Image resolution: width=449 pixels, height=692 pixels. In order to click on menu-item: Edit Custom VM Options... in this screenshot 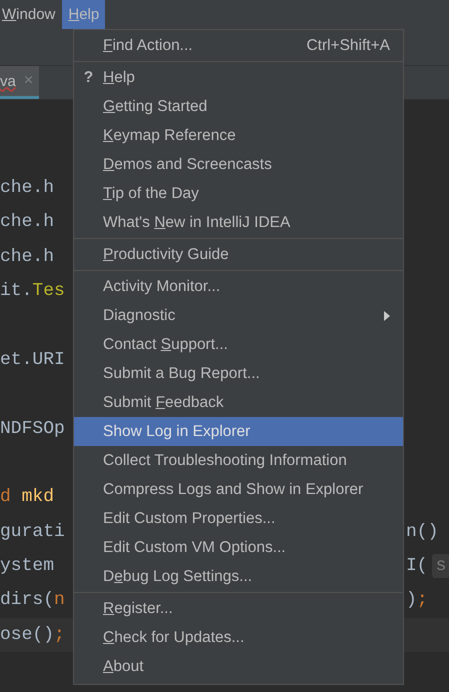, I will do `click(238, 547)`.